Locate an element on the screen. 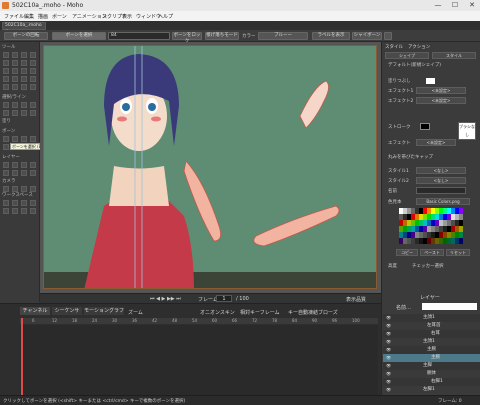 The height and width of the screenshot is (405, 480). layer-row: 👁 右耳 is located at coordinates (431, 334).